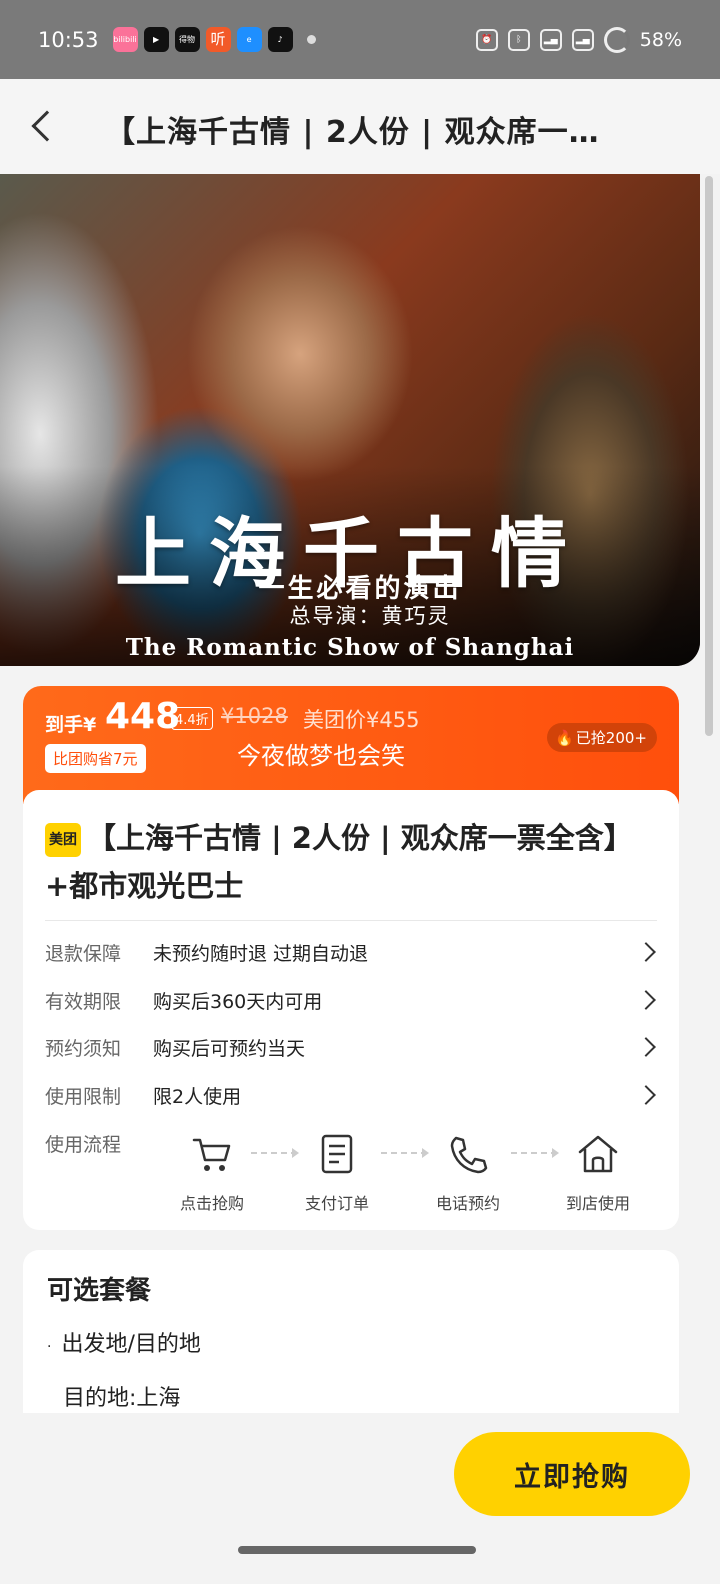 The height and width of the screenshot is (1584, 720). Describe the element at coordinates (71, 725) in the screenshot. I see `price-label: 到手¥` at that location.